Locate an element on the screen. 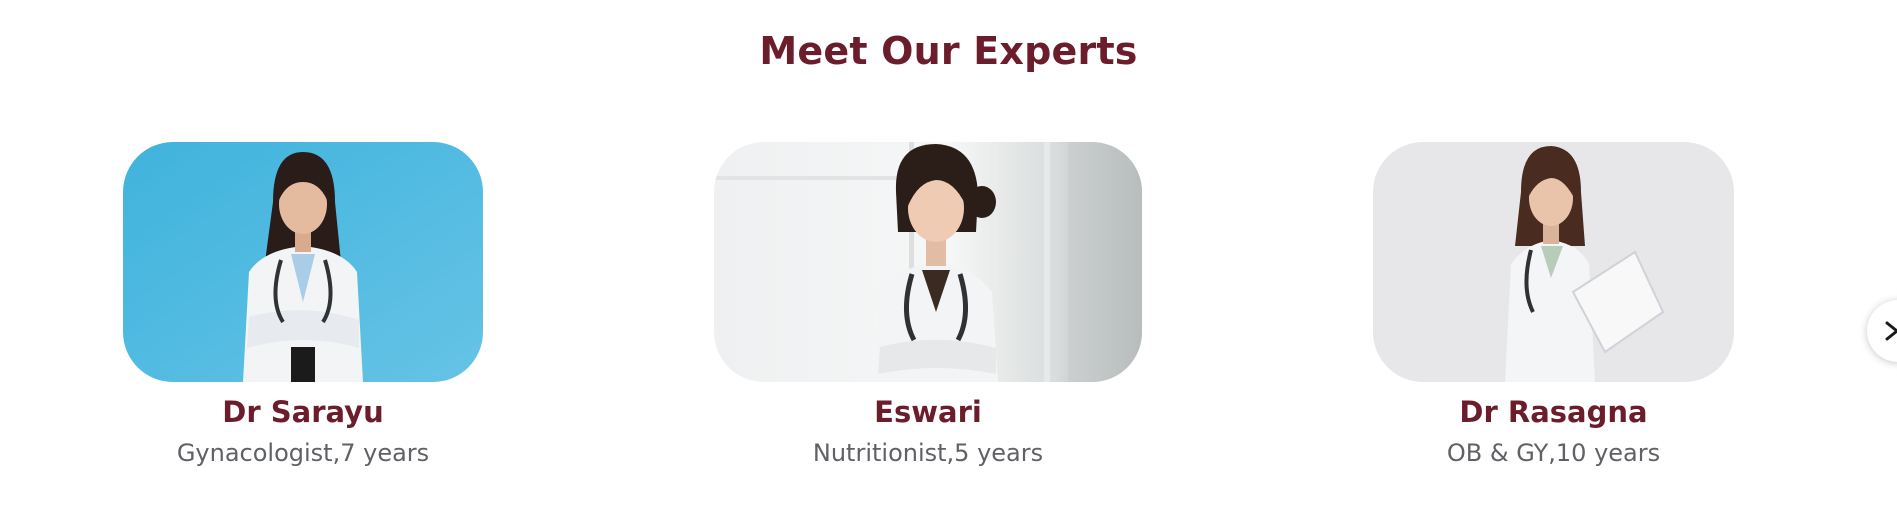 The height and width of the screenshot is (532, 1897). expert-card-rasagna: Dr Rasagna OB & GY,10 years is located at coordinates (1553, 305).